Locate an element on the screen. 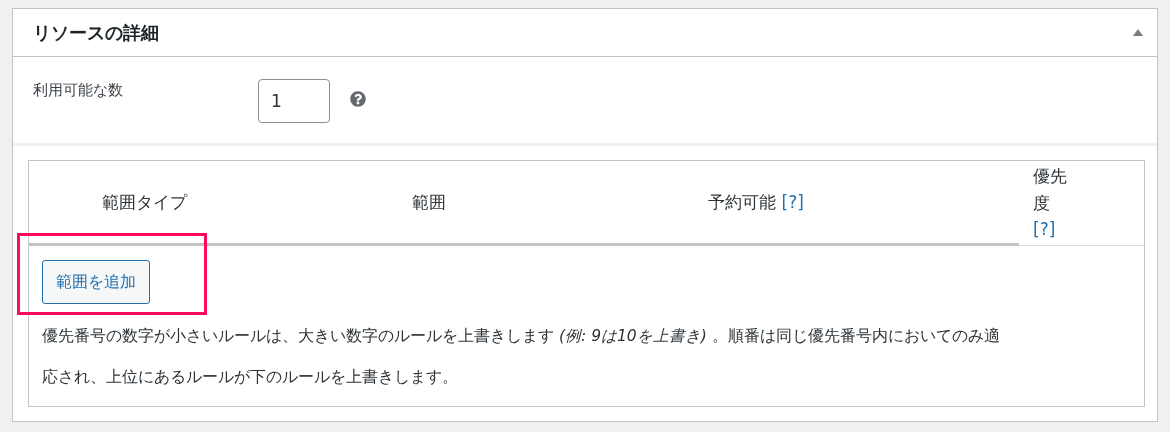 This screenshot has height=432, width=1170. help-icon is located at coordinates (358, 99).